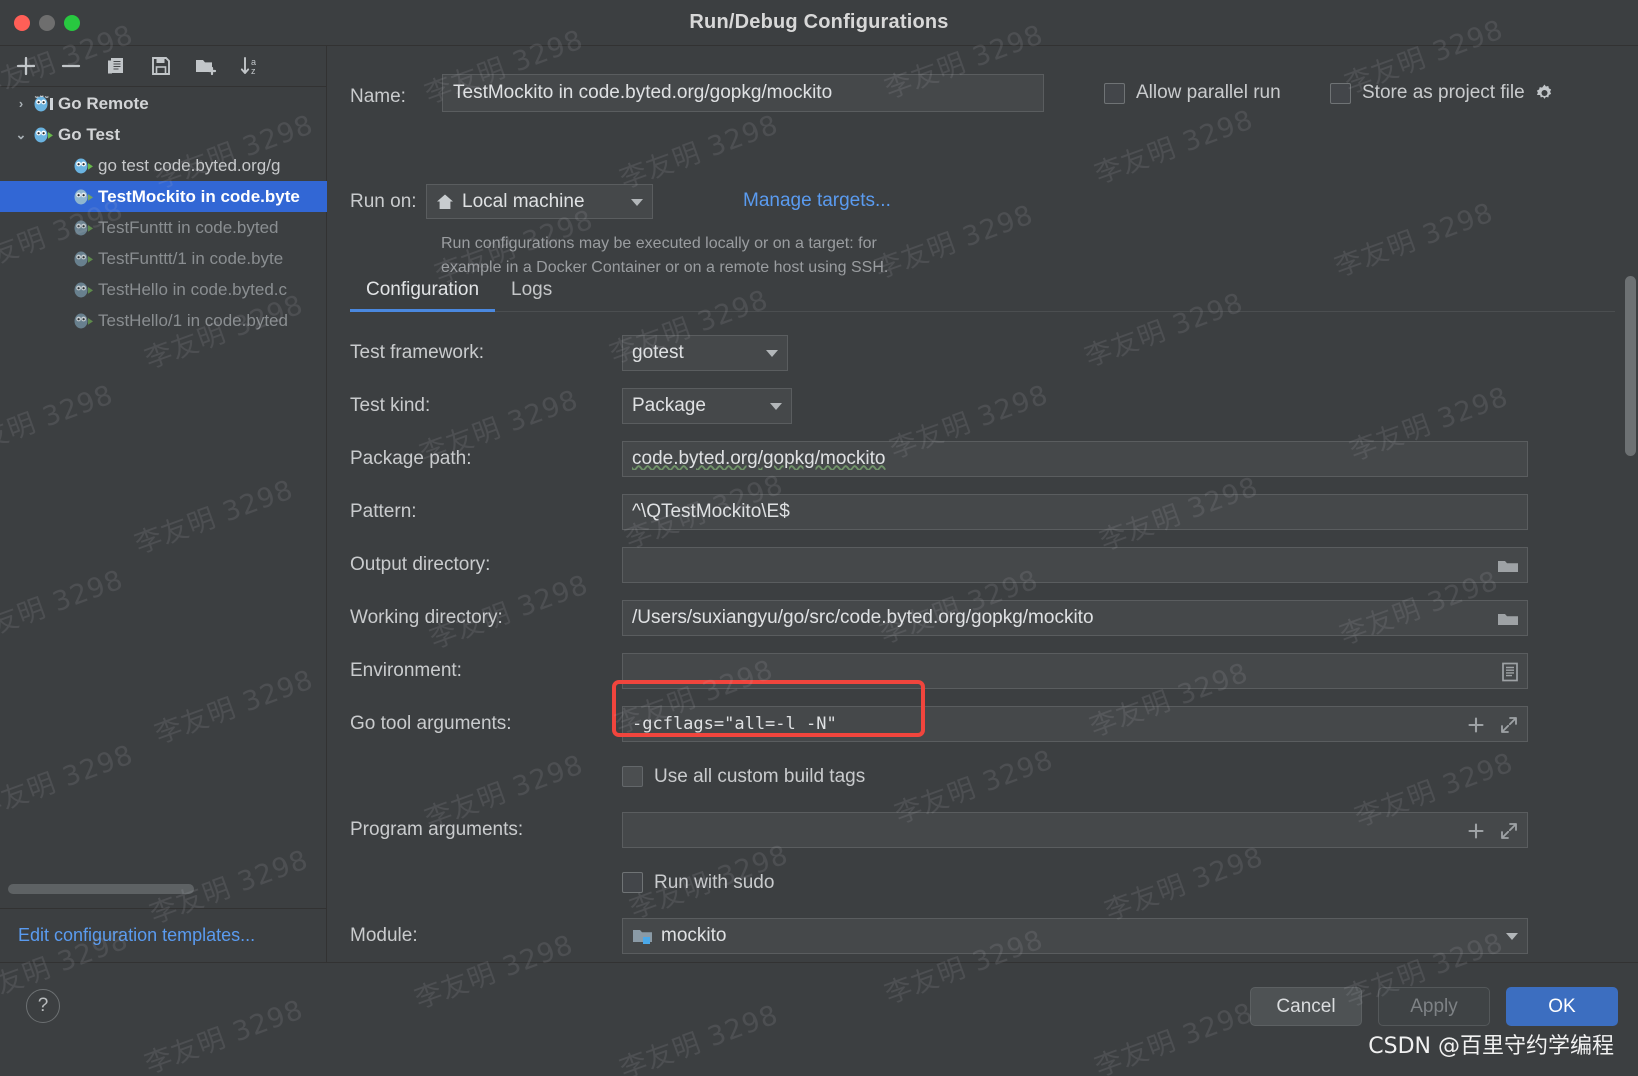 The height and width of the screenshot is (1076, 1638). I want to click on chevron-right-icon: ›, so click(21, 103).